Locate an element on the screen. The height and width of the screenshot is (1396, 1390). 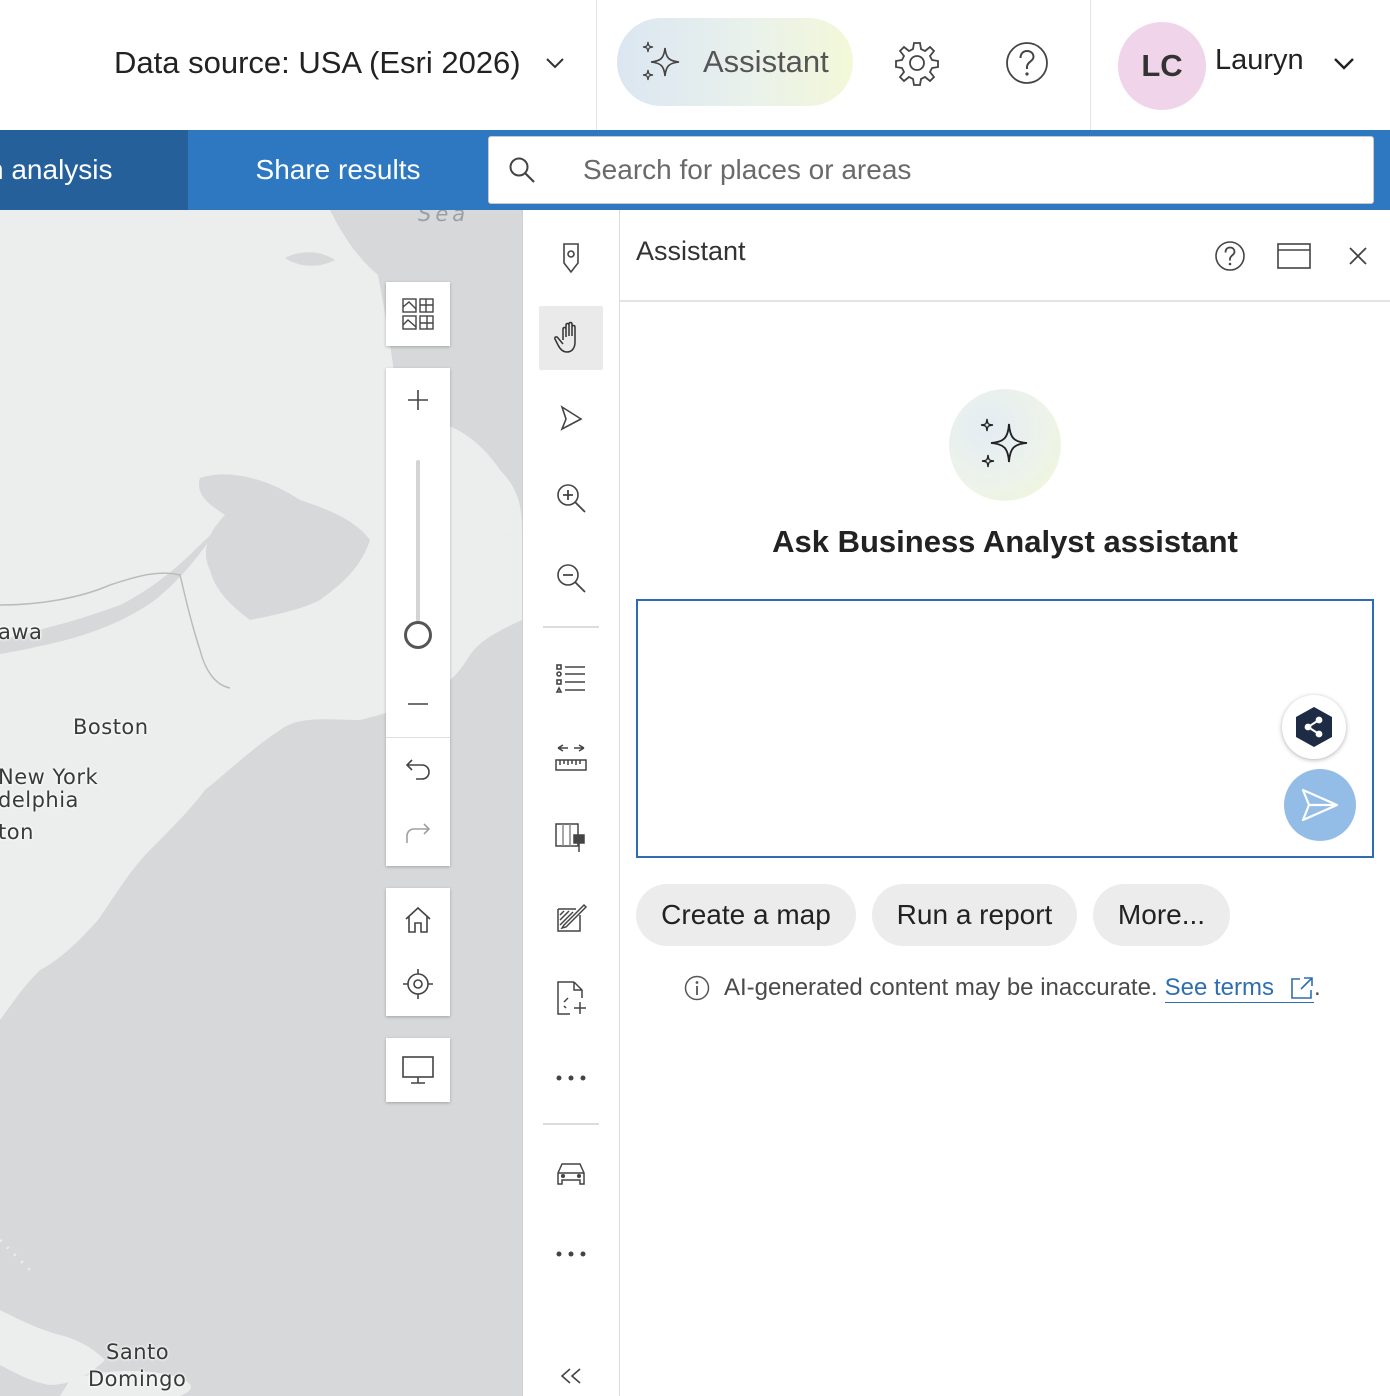
redo-icon is located at coordinates (418, 833).